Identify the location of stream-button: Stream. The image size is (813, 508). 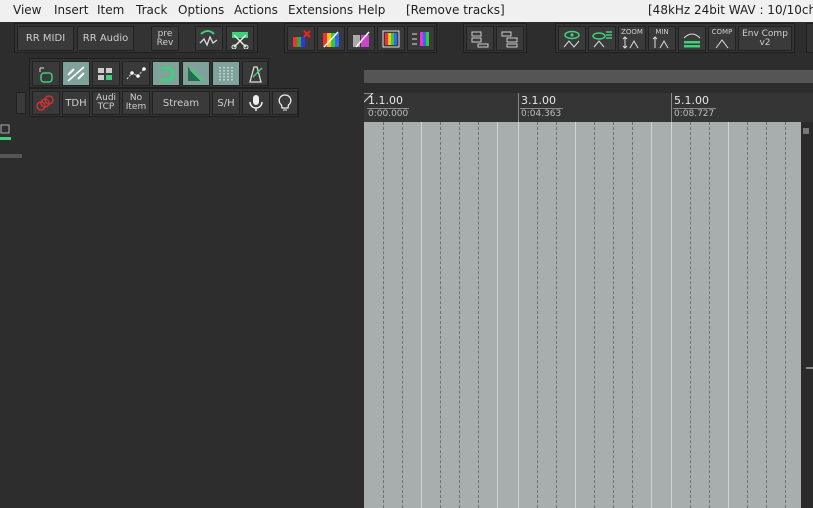
(181, 103).